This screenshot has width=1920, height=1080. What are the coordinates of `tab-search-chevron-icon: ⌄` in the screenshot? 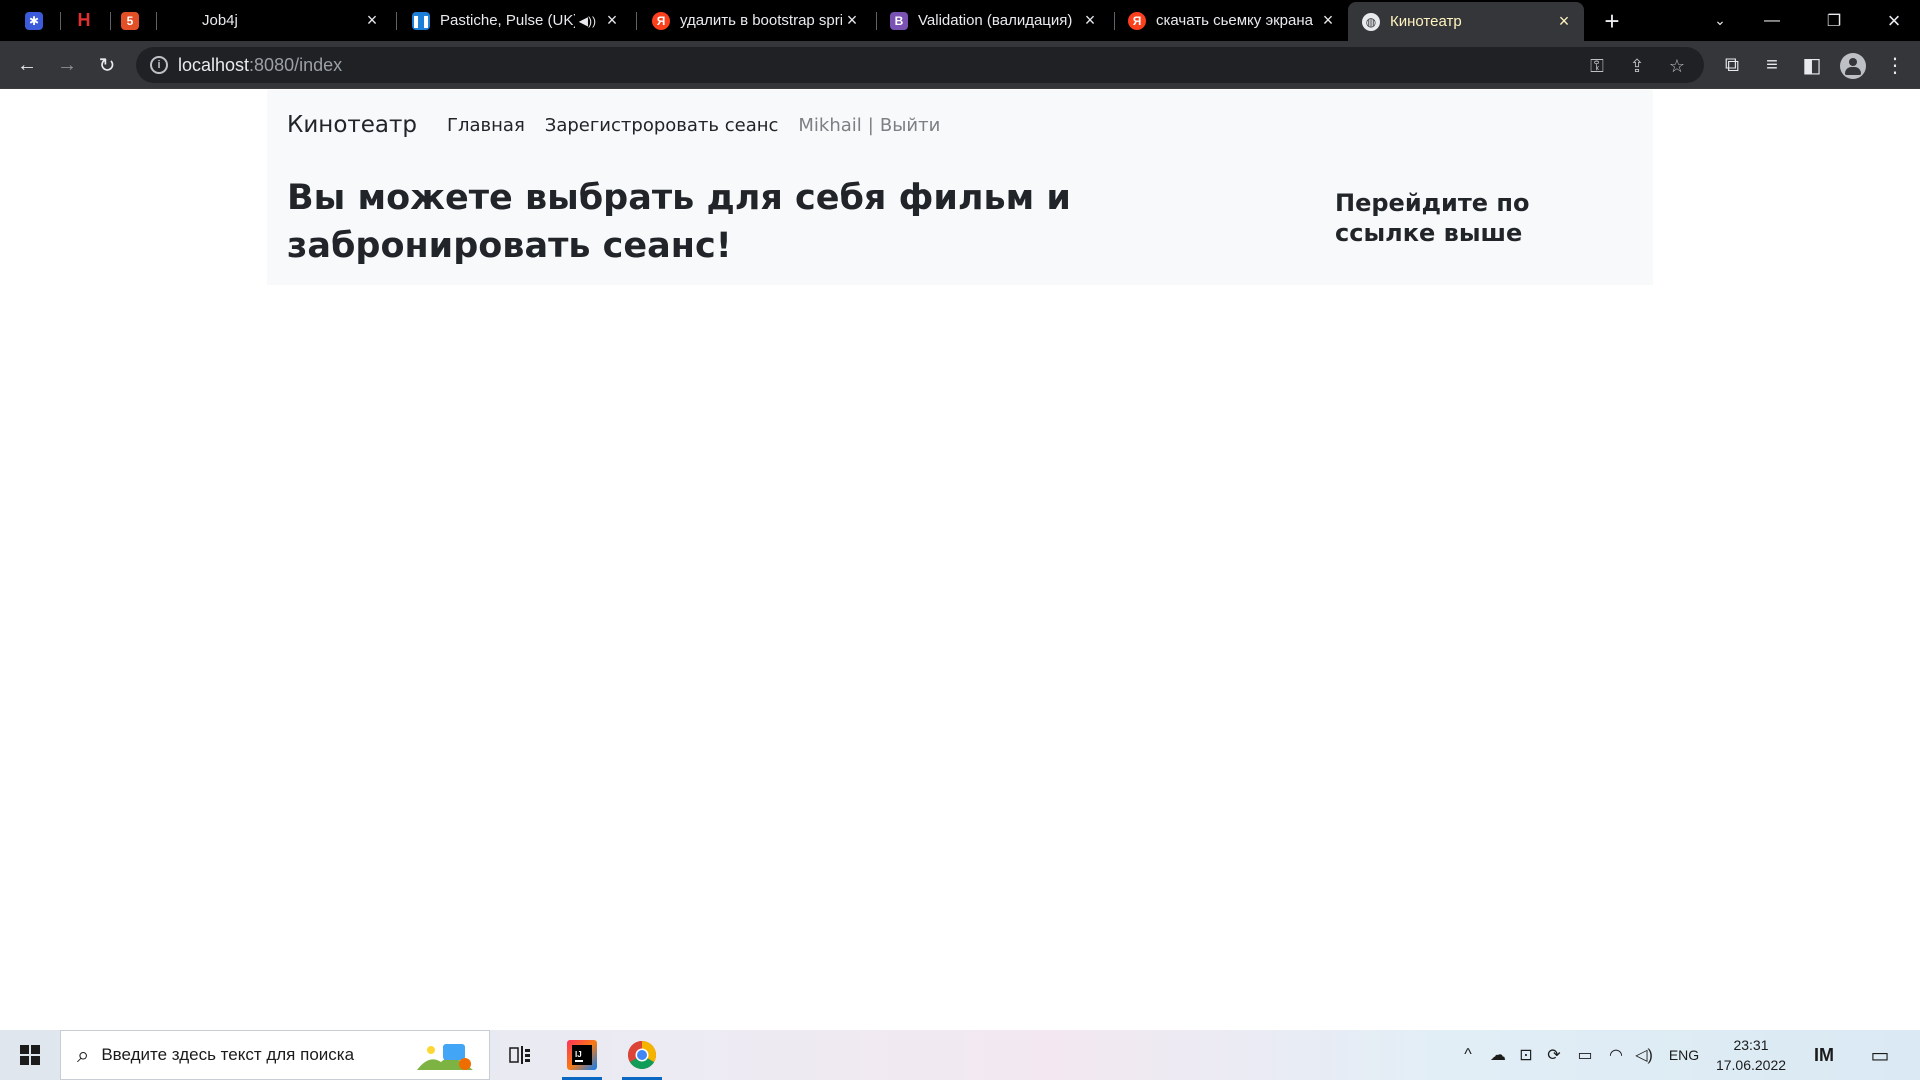 It's located at (1720, 20).